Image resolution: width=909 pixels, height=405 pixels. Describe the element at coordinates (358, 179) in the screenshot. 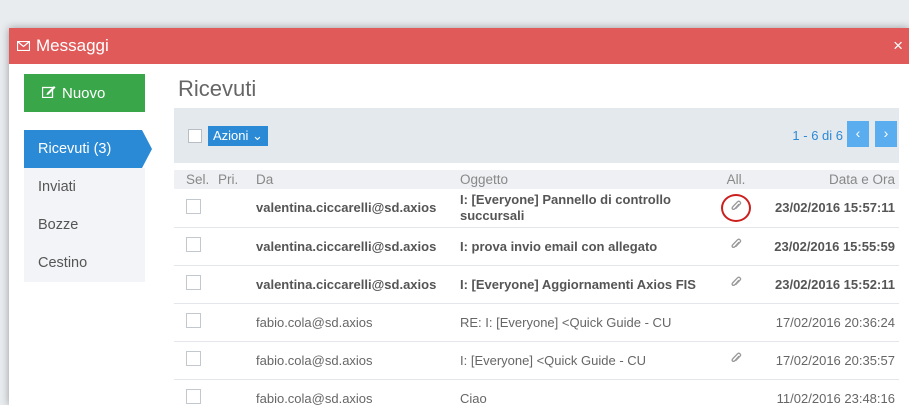

I see `col-from: Da` at that location.